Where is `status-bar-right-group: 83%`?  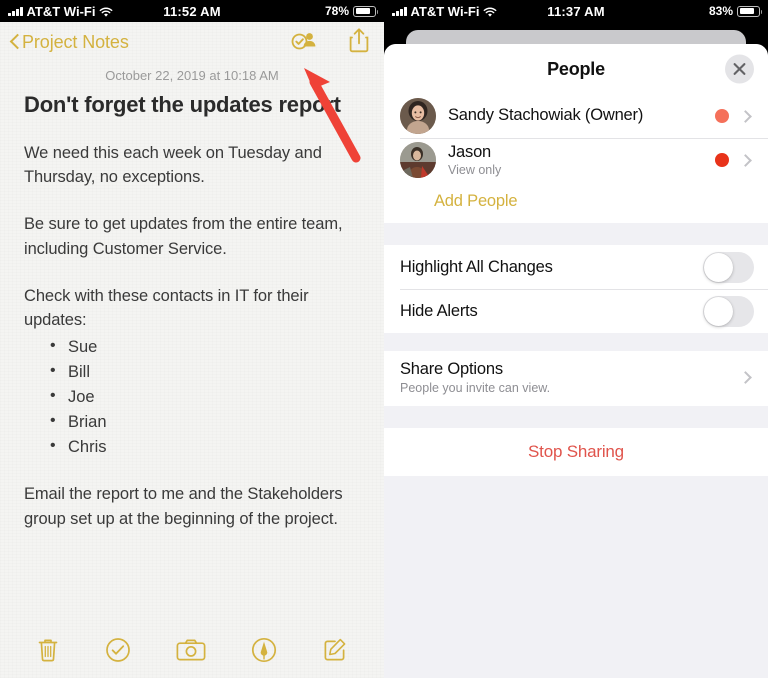
status-bar-right-group: 83% is located at coordinates (735, 11).